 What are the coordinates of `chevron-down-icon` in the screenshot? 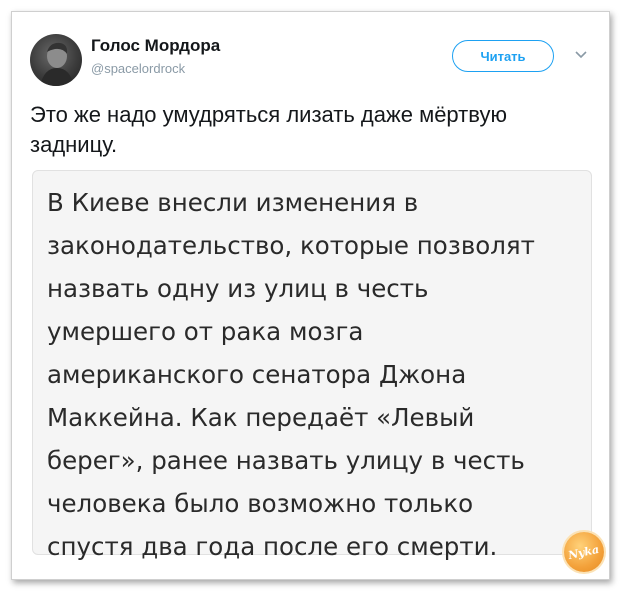 It's located at (581, 55).